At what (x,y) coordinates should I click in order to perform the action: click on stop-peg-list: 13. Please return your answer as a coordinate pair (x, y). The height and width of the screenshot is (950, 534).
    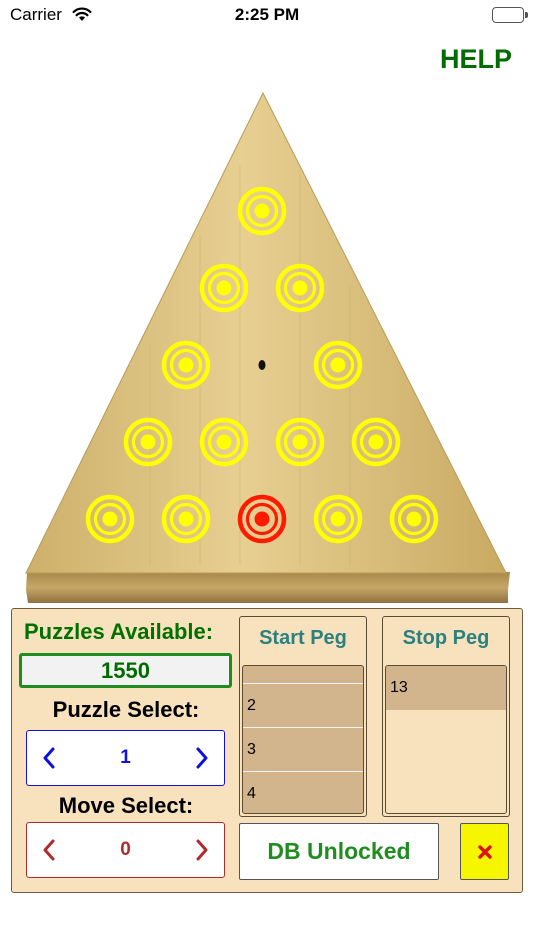
    Looking at the image, I should click on (446, 739).